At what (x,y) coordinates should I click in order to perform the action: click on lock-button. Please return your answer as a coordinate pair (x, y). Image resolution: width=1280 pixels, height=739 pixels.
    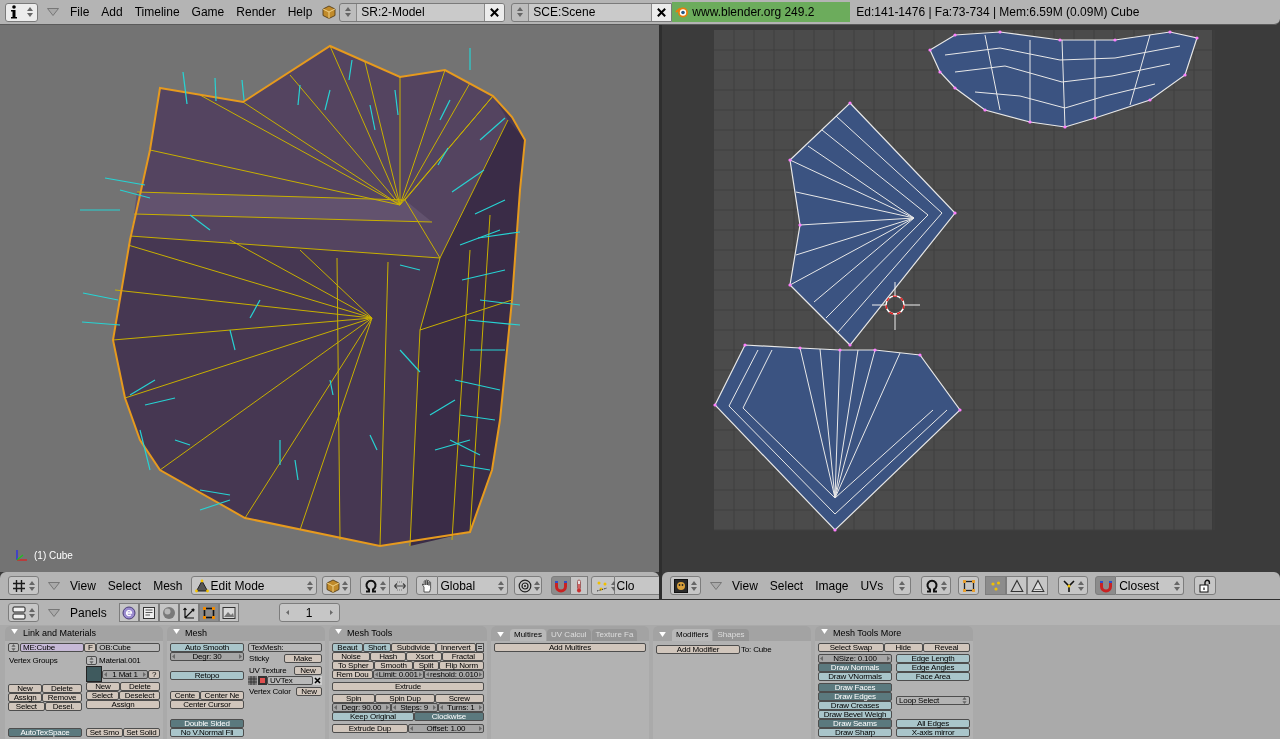
    Looking at the image, I should click on (1205, 585).